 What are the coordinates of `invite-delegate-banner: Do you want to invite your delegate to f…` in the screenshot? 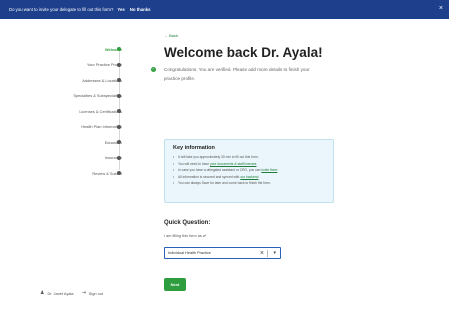 It's located at (224, 9).